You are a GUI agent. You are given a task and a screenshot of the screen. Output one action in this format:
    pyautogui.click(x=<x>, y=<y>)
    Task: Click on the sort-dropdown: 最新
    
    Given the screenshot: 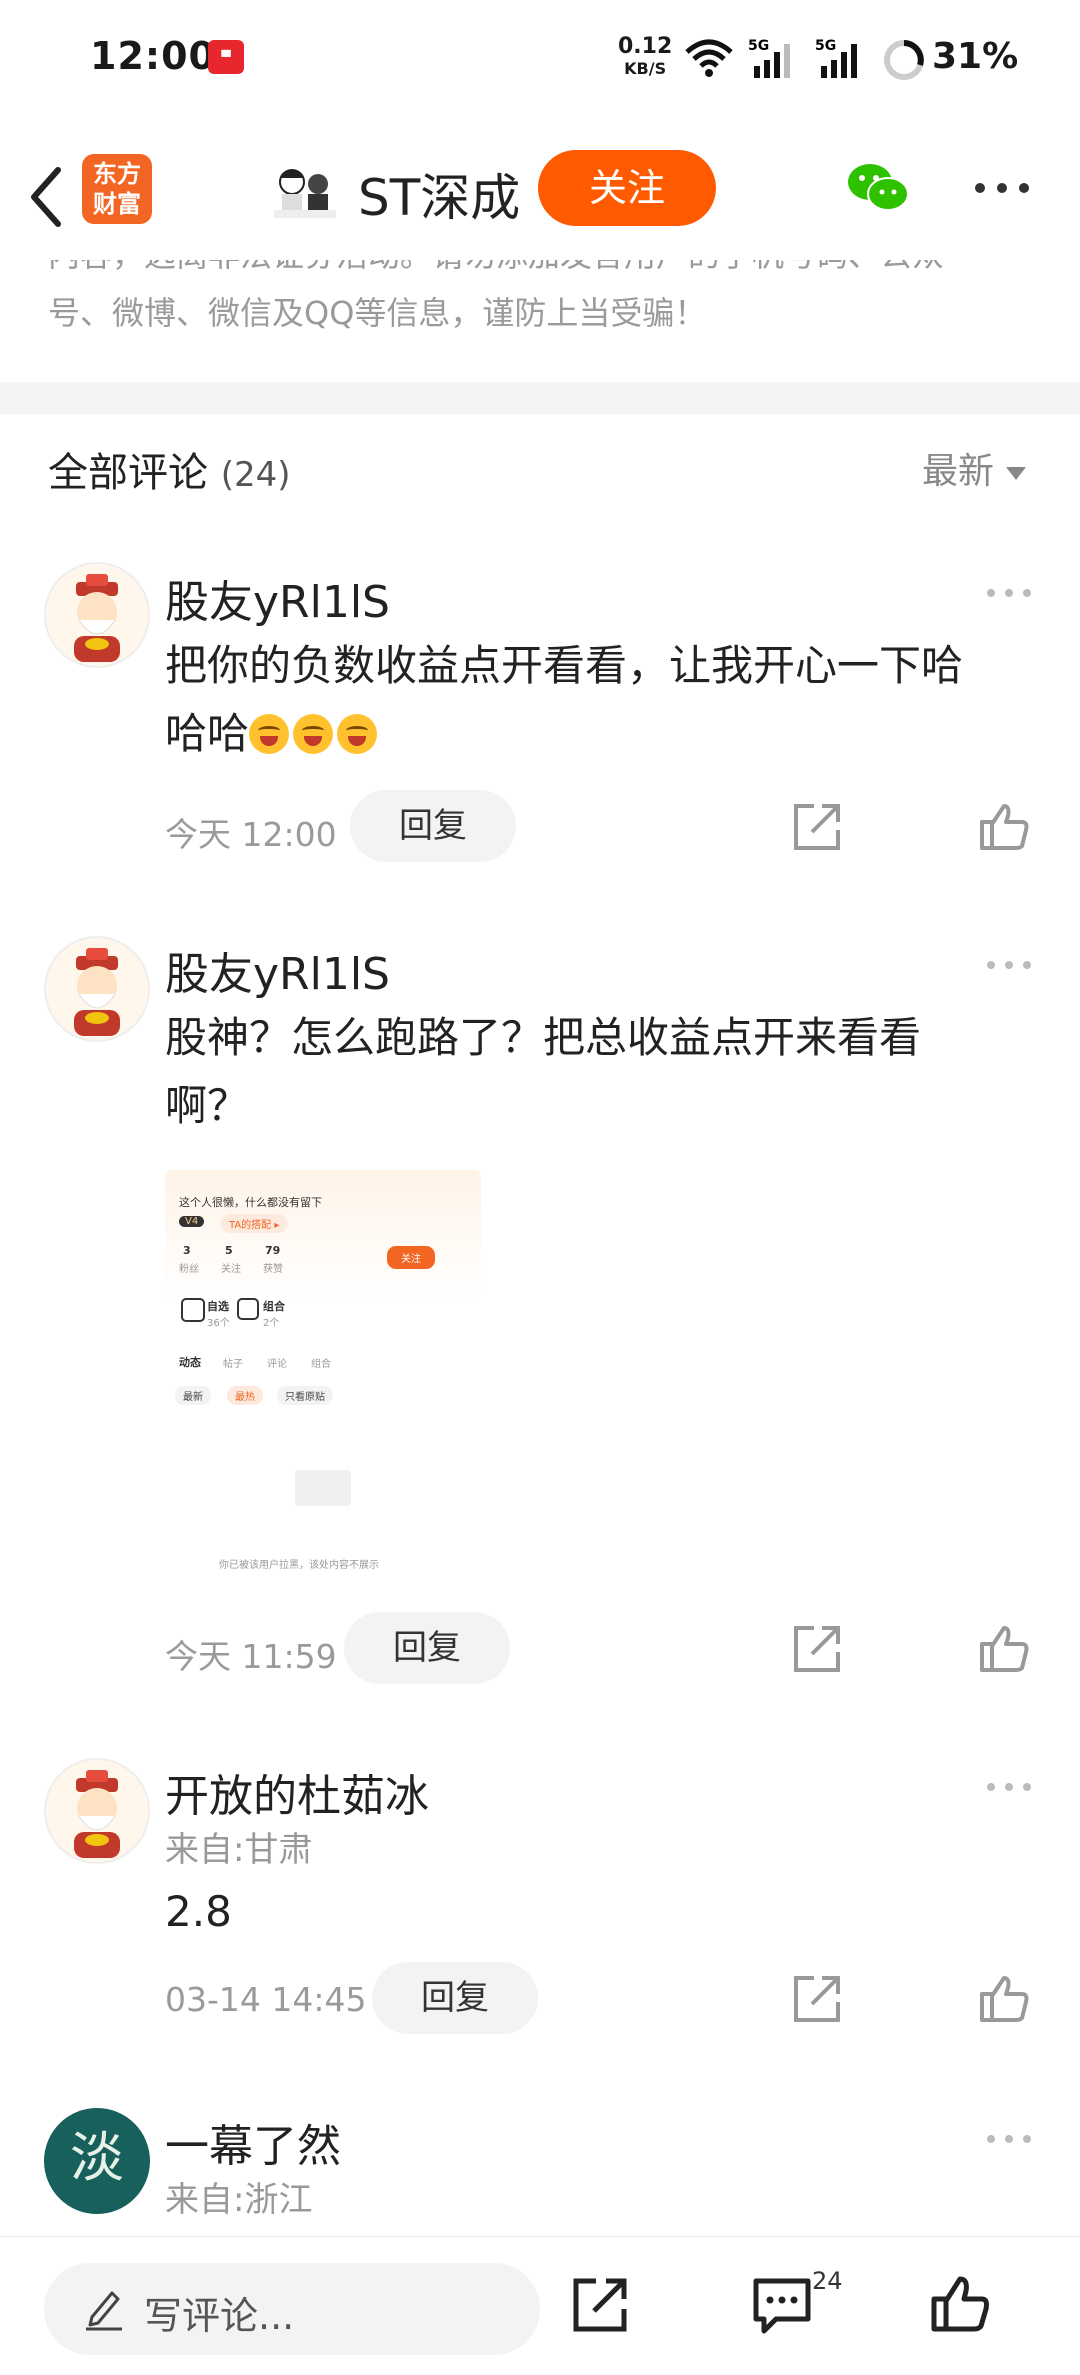 What is the action you would take?
    pyautogui.click(x=974, y=468)
    